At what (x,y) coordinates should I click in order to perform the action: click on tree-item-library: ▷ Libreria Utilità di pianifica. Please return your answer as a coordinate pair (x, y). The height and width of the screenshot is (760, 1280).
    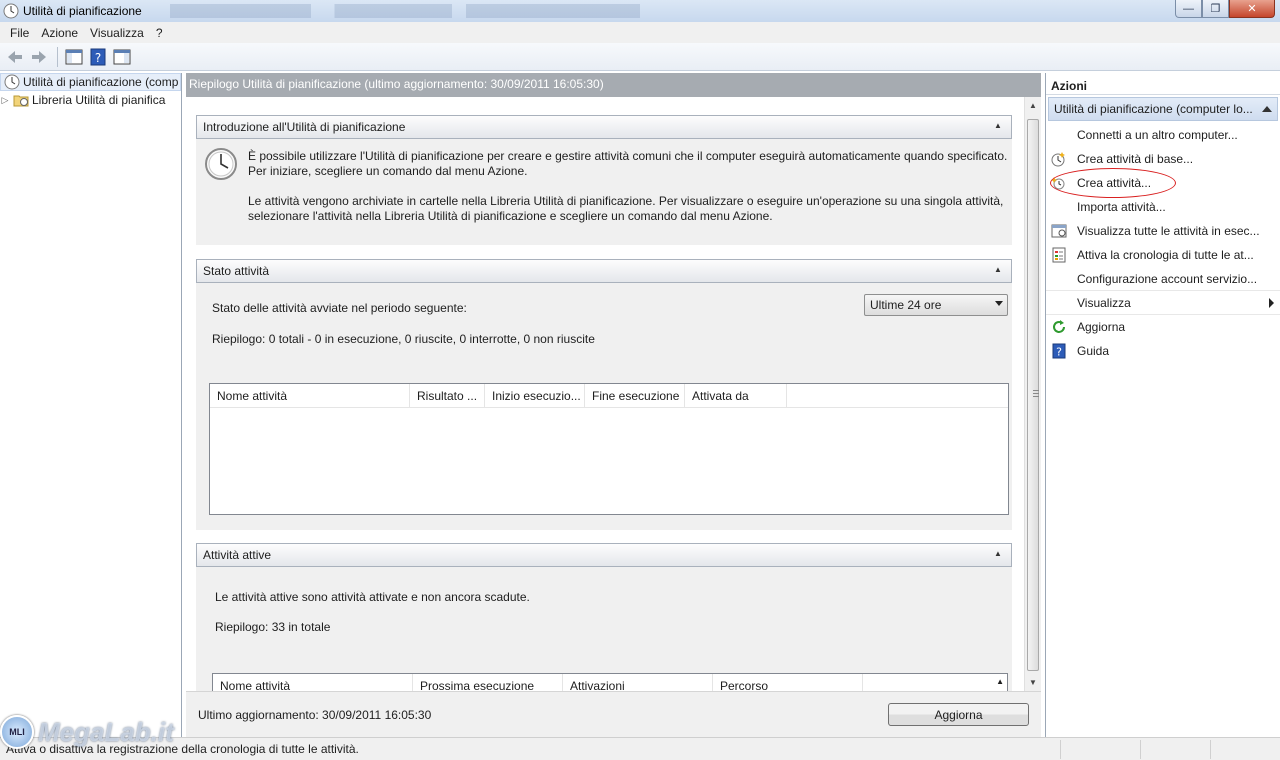
    Looking at the image, I should click on (90, 100).